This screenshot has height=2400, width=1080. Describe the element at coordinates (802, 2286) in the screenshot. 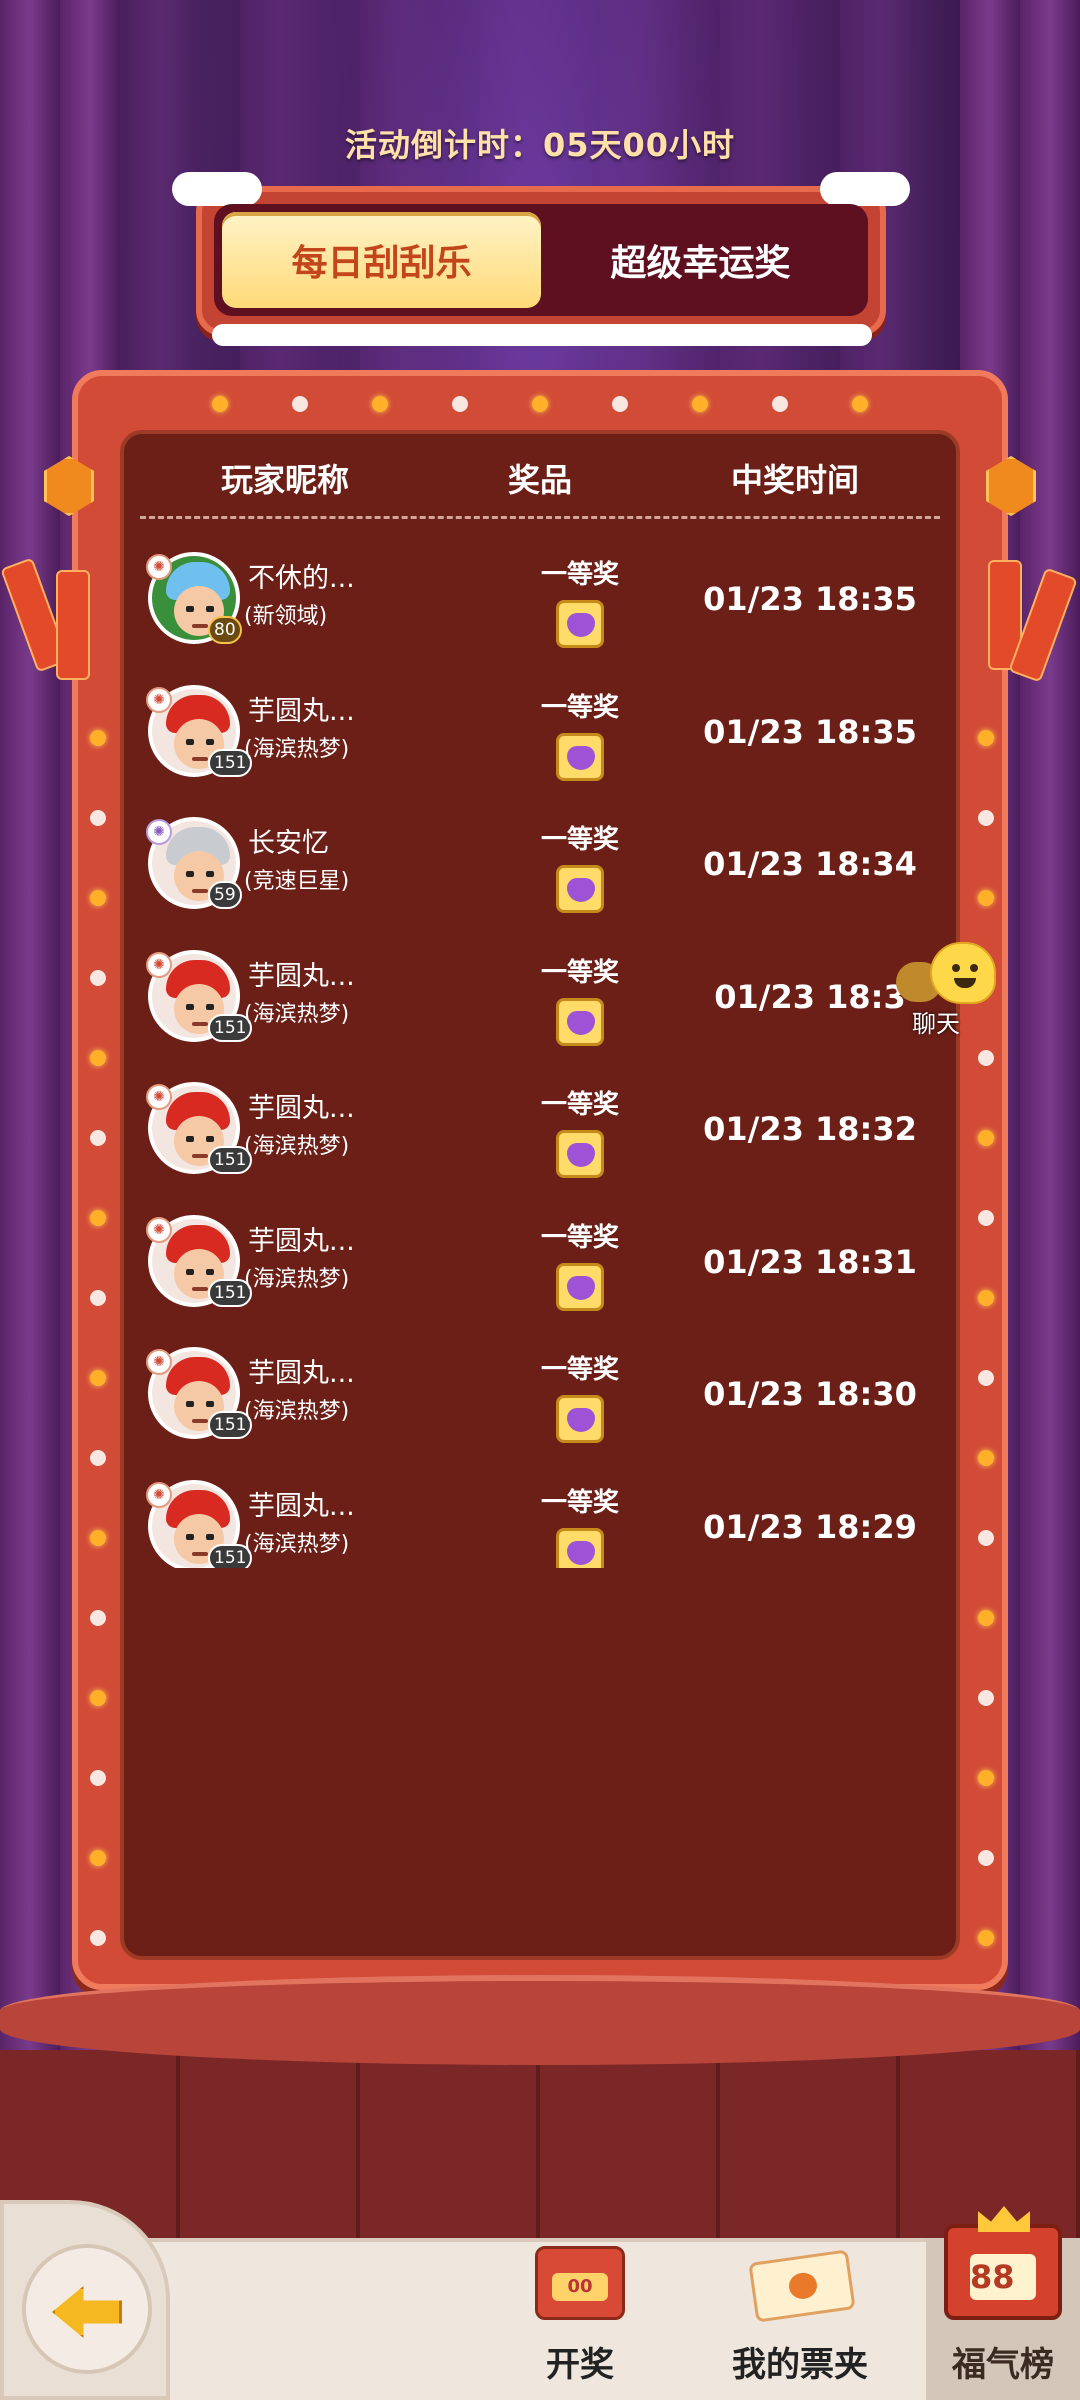

I see `ticket-icon` at that location.